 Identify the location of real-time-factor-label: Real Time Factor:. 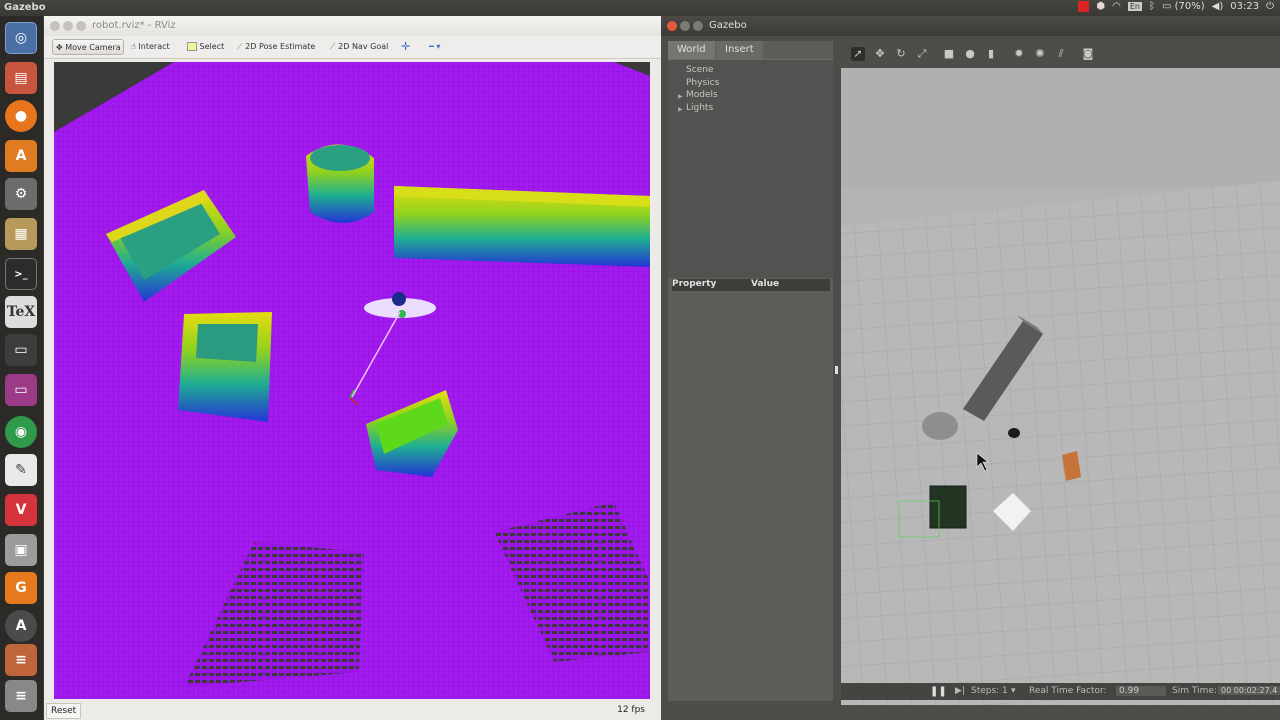
(1068, 691).